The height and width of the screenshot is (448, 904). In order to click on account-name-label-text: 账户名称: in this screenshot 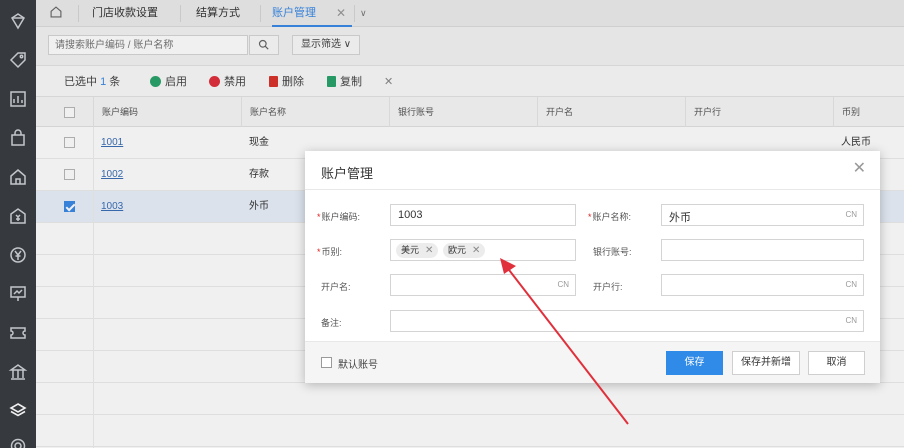, I will do `click(612, 217)`.